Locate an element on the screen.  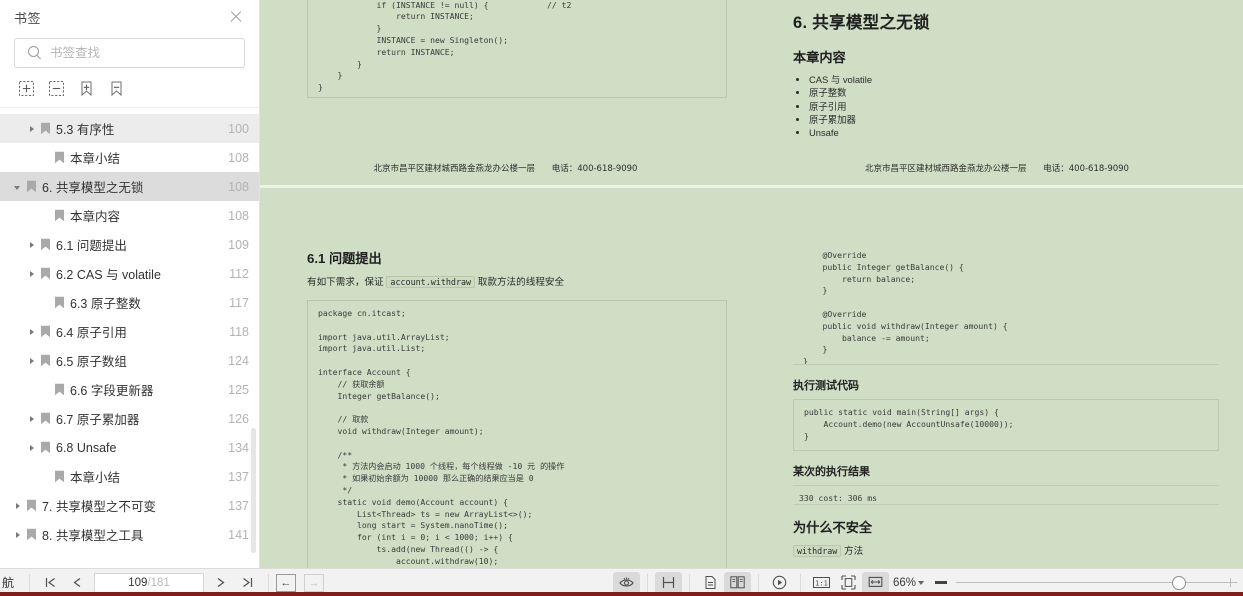
search-input is located at coordinates (143, 53).